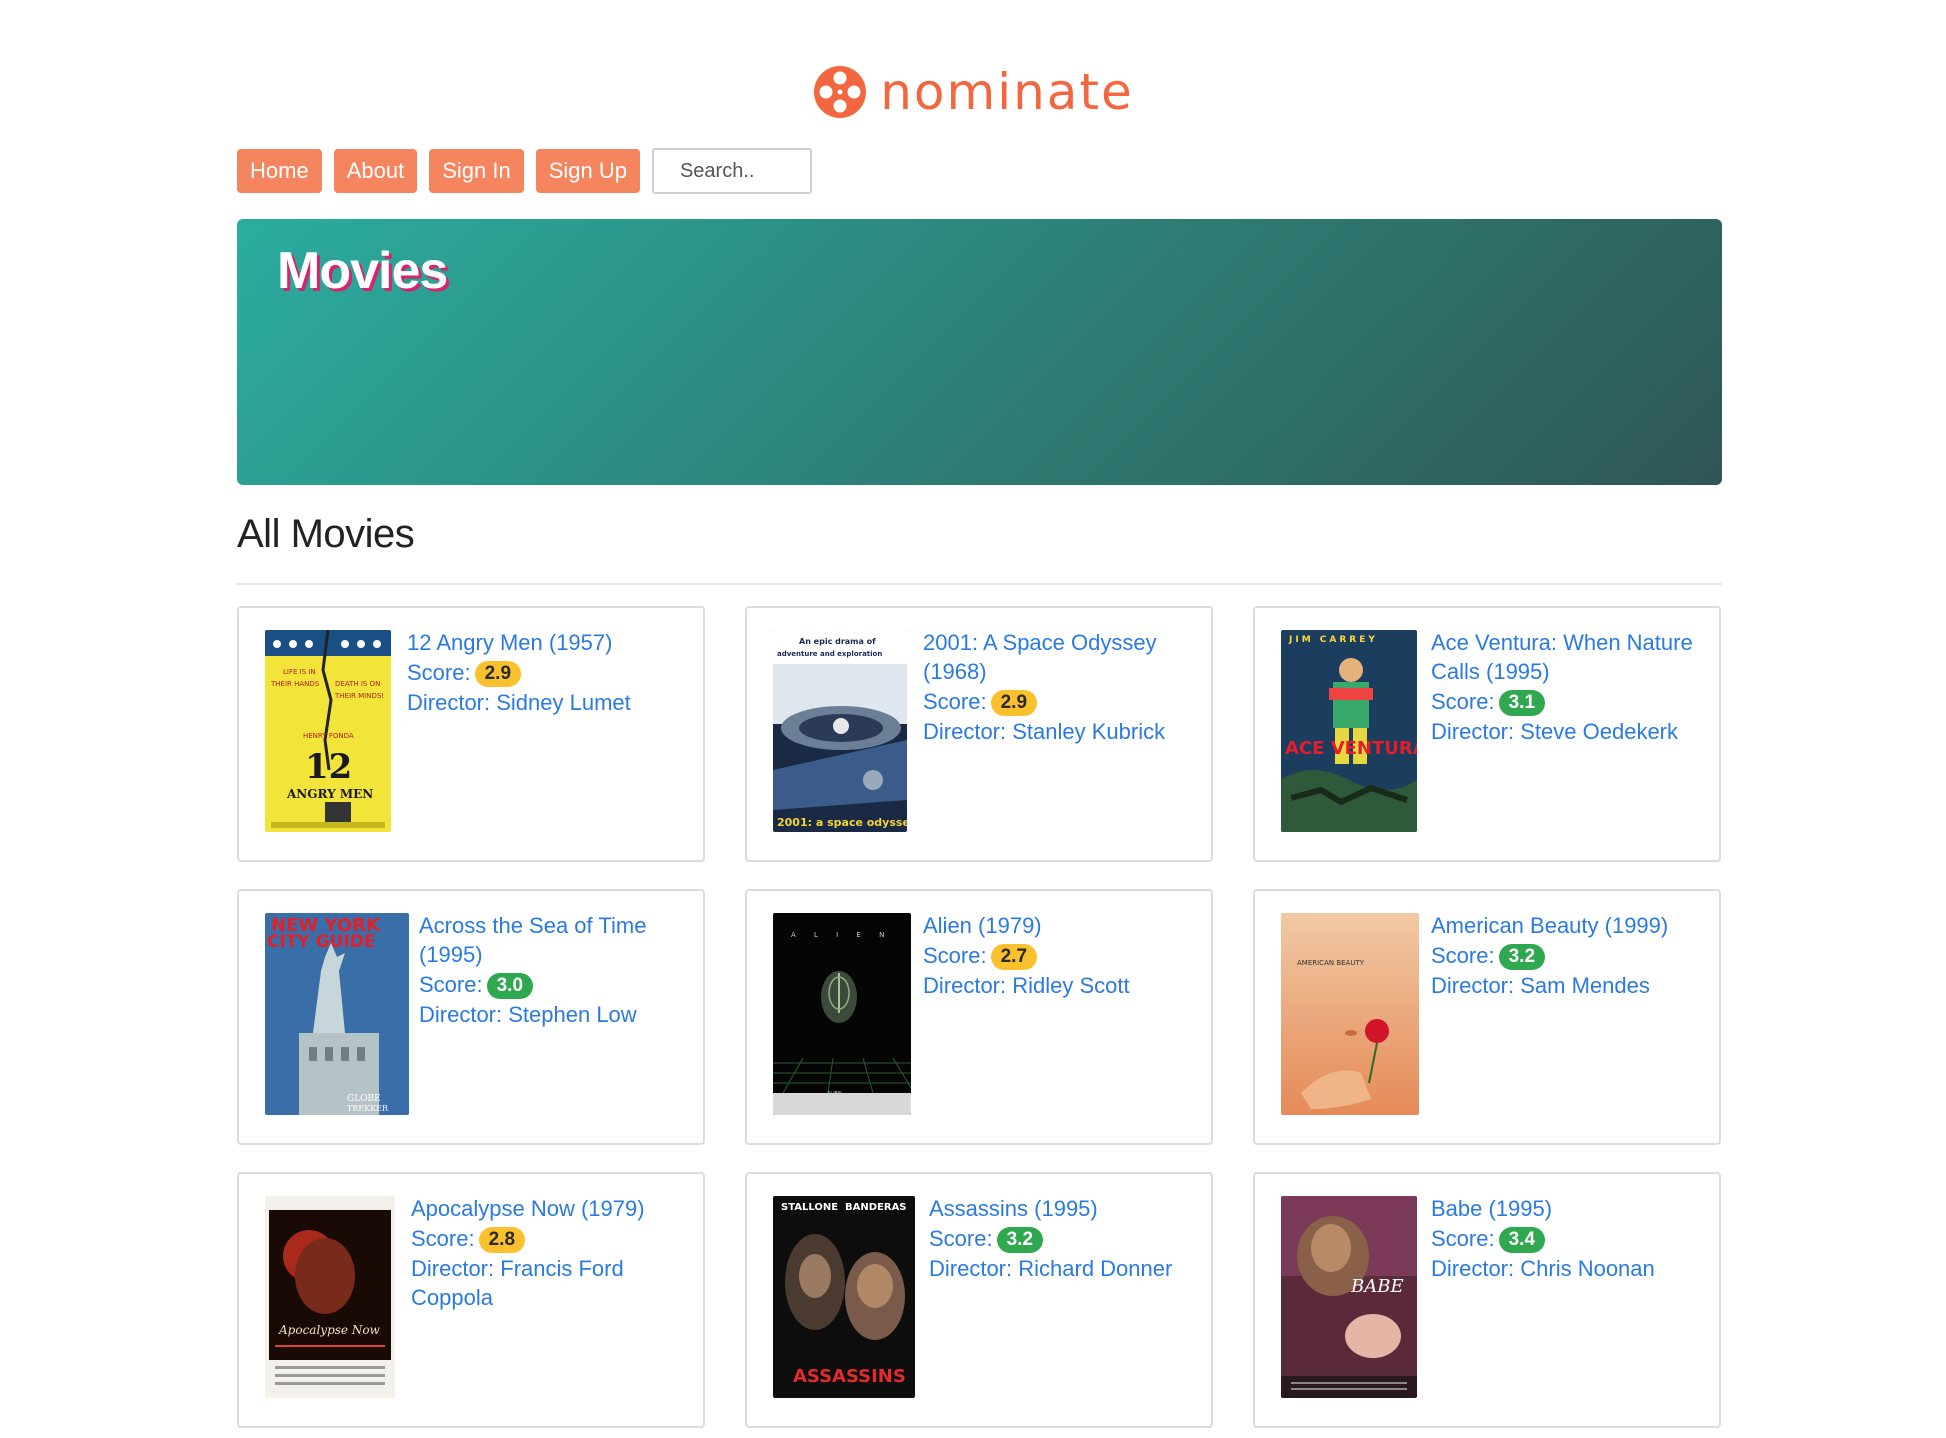  I want to click on director-name: Stephen Low, so click(572, 1015).